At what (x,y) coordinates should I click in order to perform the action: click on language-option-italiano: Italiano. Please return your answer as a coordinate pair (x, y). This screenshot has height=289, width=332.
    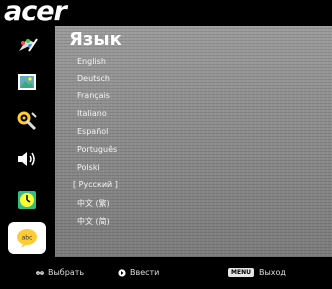
    Looking at the image, I should click on (92, 113).